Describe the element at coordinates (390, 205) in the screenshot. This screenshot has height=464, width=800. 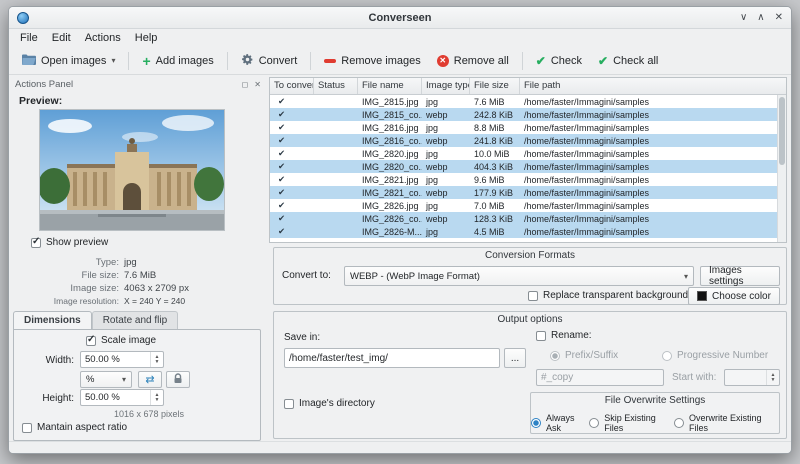
I see `row-file-name: IMG_2826.jpg` at that location.